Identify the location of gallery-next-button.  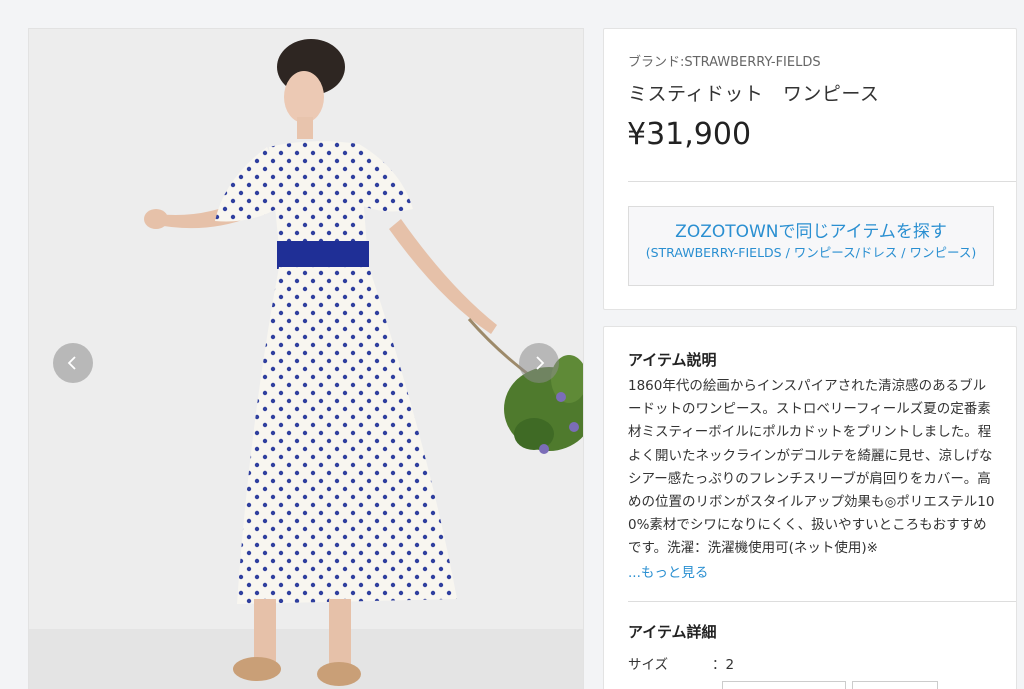
(539, 363).